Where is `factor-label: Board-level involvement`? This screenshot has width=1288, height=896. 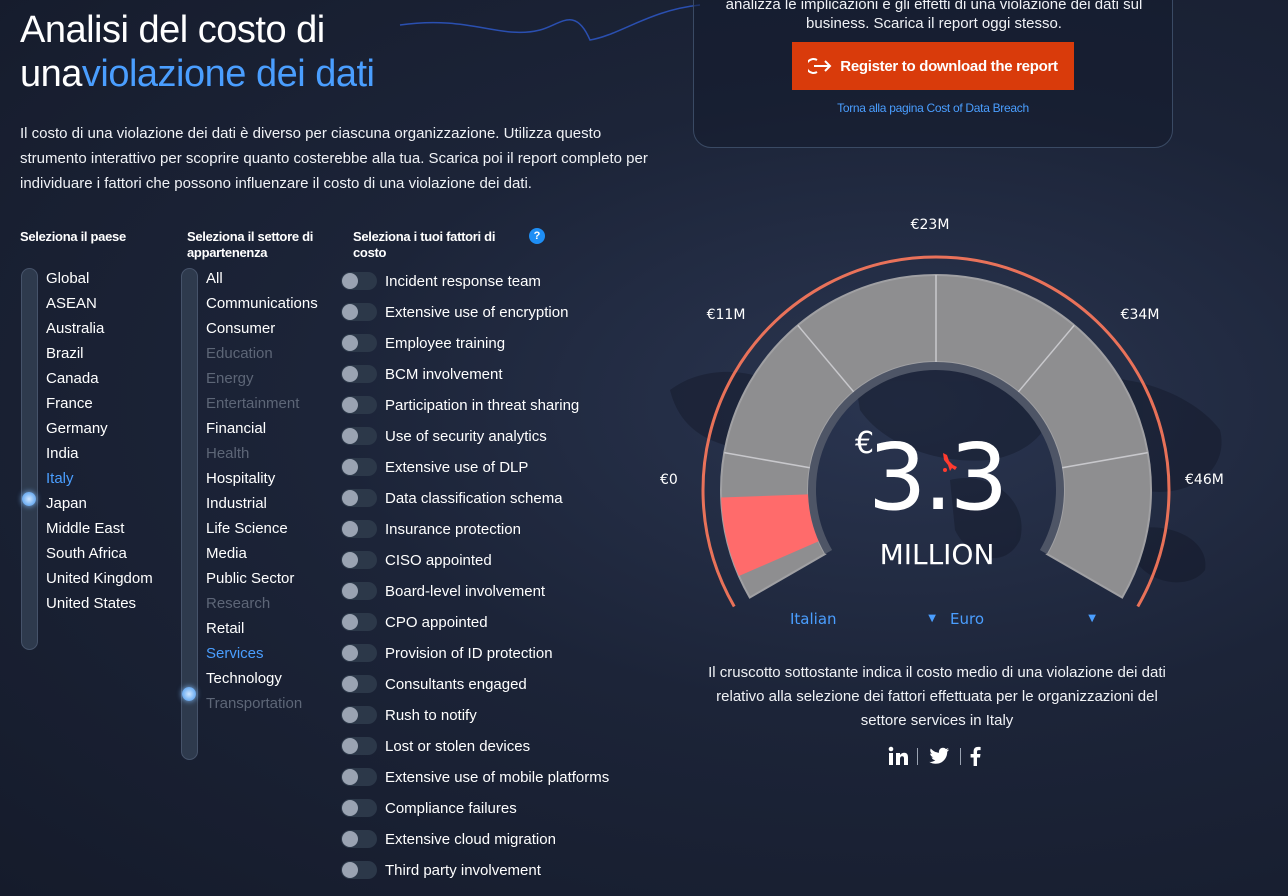 factor-label: Board-level involvement is located at coordinates (465, 591).